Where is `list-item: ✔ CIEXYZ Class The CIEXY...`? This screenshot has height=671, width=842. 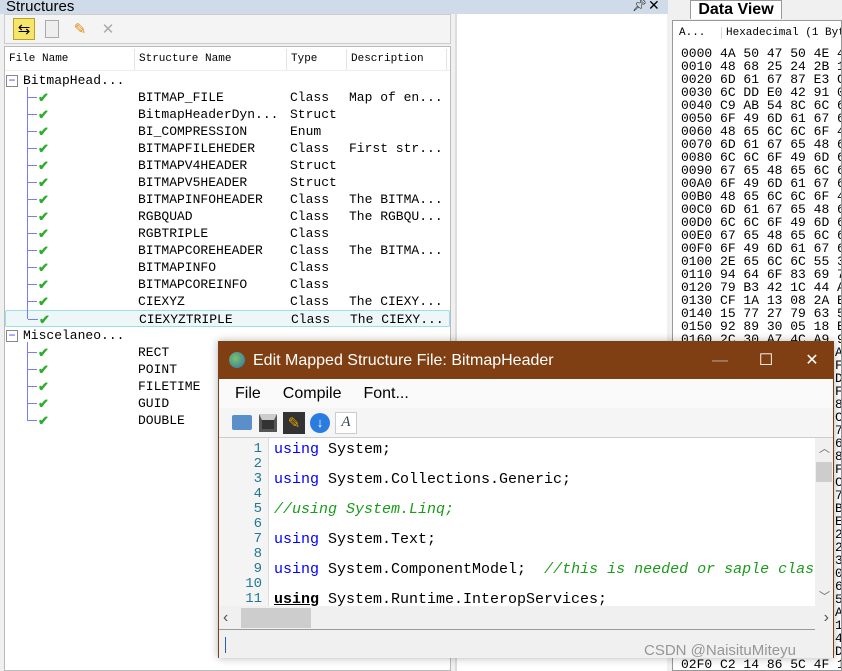
list-item: ✔ CIEXYZ Class The CIEXY... is located at coordinates (227, 301).